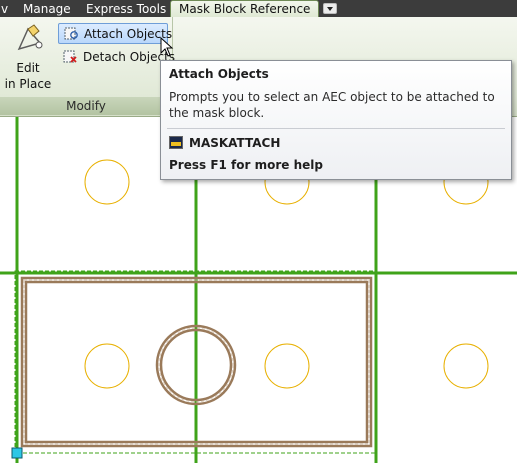 This screenshot has width=517, height=463. I want to click on tooltip-command: MASKATTACH, so click(235, 143).